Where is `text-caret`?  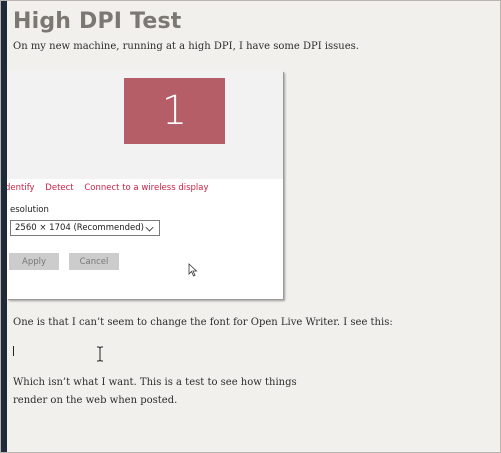
text-caret is located at coordinates (13, 351).